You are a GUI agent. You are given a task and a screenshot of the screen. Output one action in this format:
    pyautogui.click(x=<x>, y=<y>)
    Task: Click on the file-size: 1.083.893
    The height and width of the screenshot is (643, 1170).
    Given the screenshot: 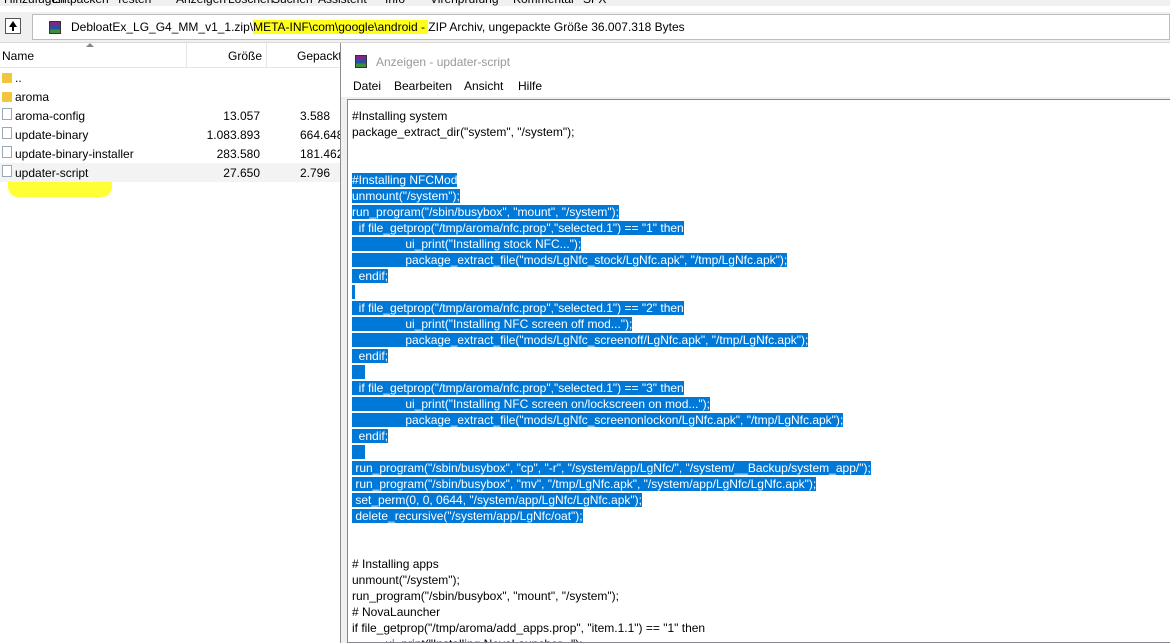 What is the action you would take?
    pyautogui.click(x=233, y=135)
    